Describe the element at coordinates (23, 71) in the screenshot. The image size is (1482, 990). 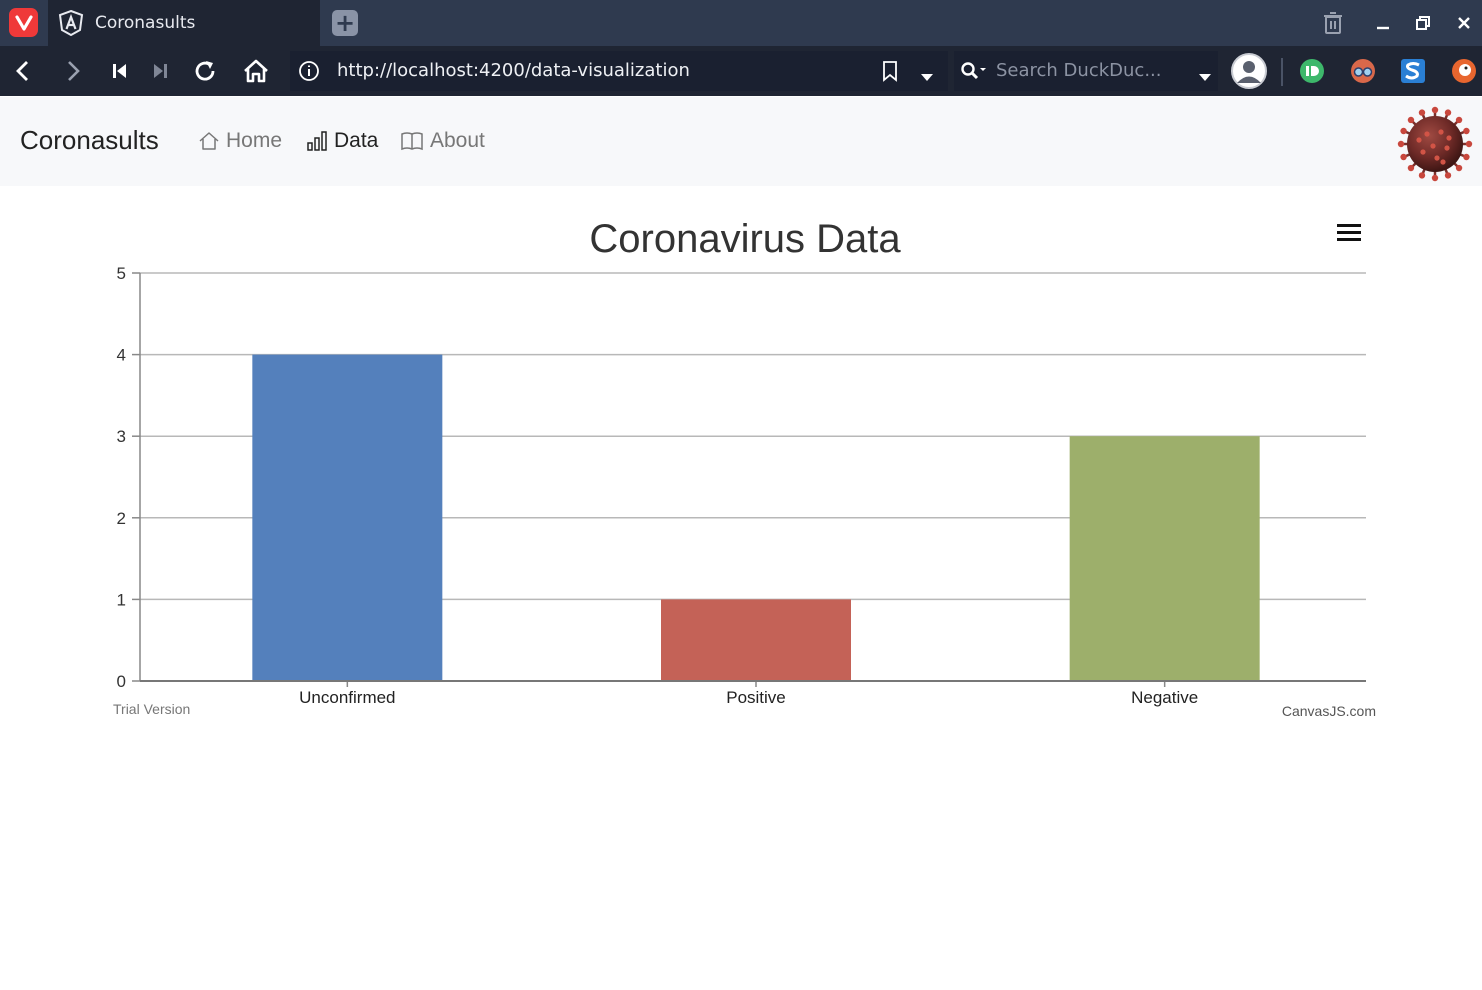
I see `back-icon` at that location.